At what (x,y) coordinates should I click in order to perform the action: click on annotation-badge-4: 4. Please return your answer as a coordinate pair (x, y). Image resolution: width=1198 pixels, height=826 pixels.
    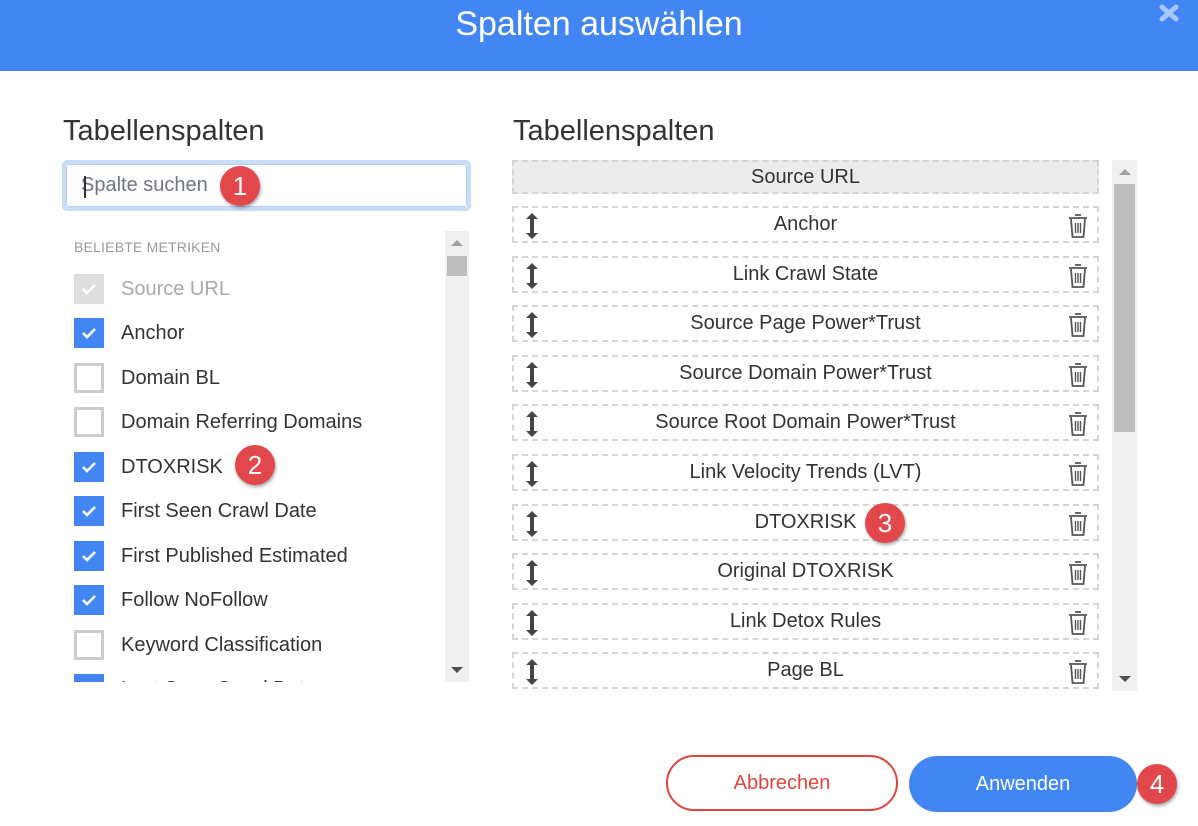
    Looking at the image, I should click on (1157, 784).